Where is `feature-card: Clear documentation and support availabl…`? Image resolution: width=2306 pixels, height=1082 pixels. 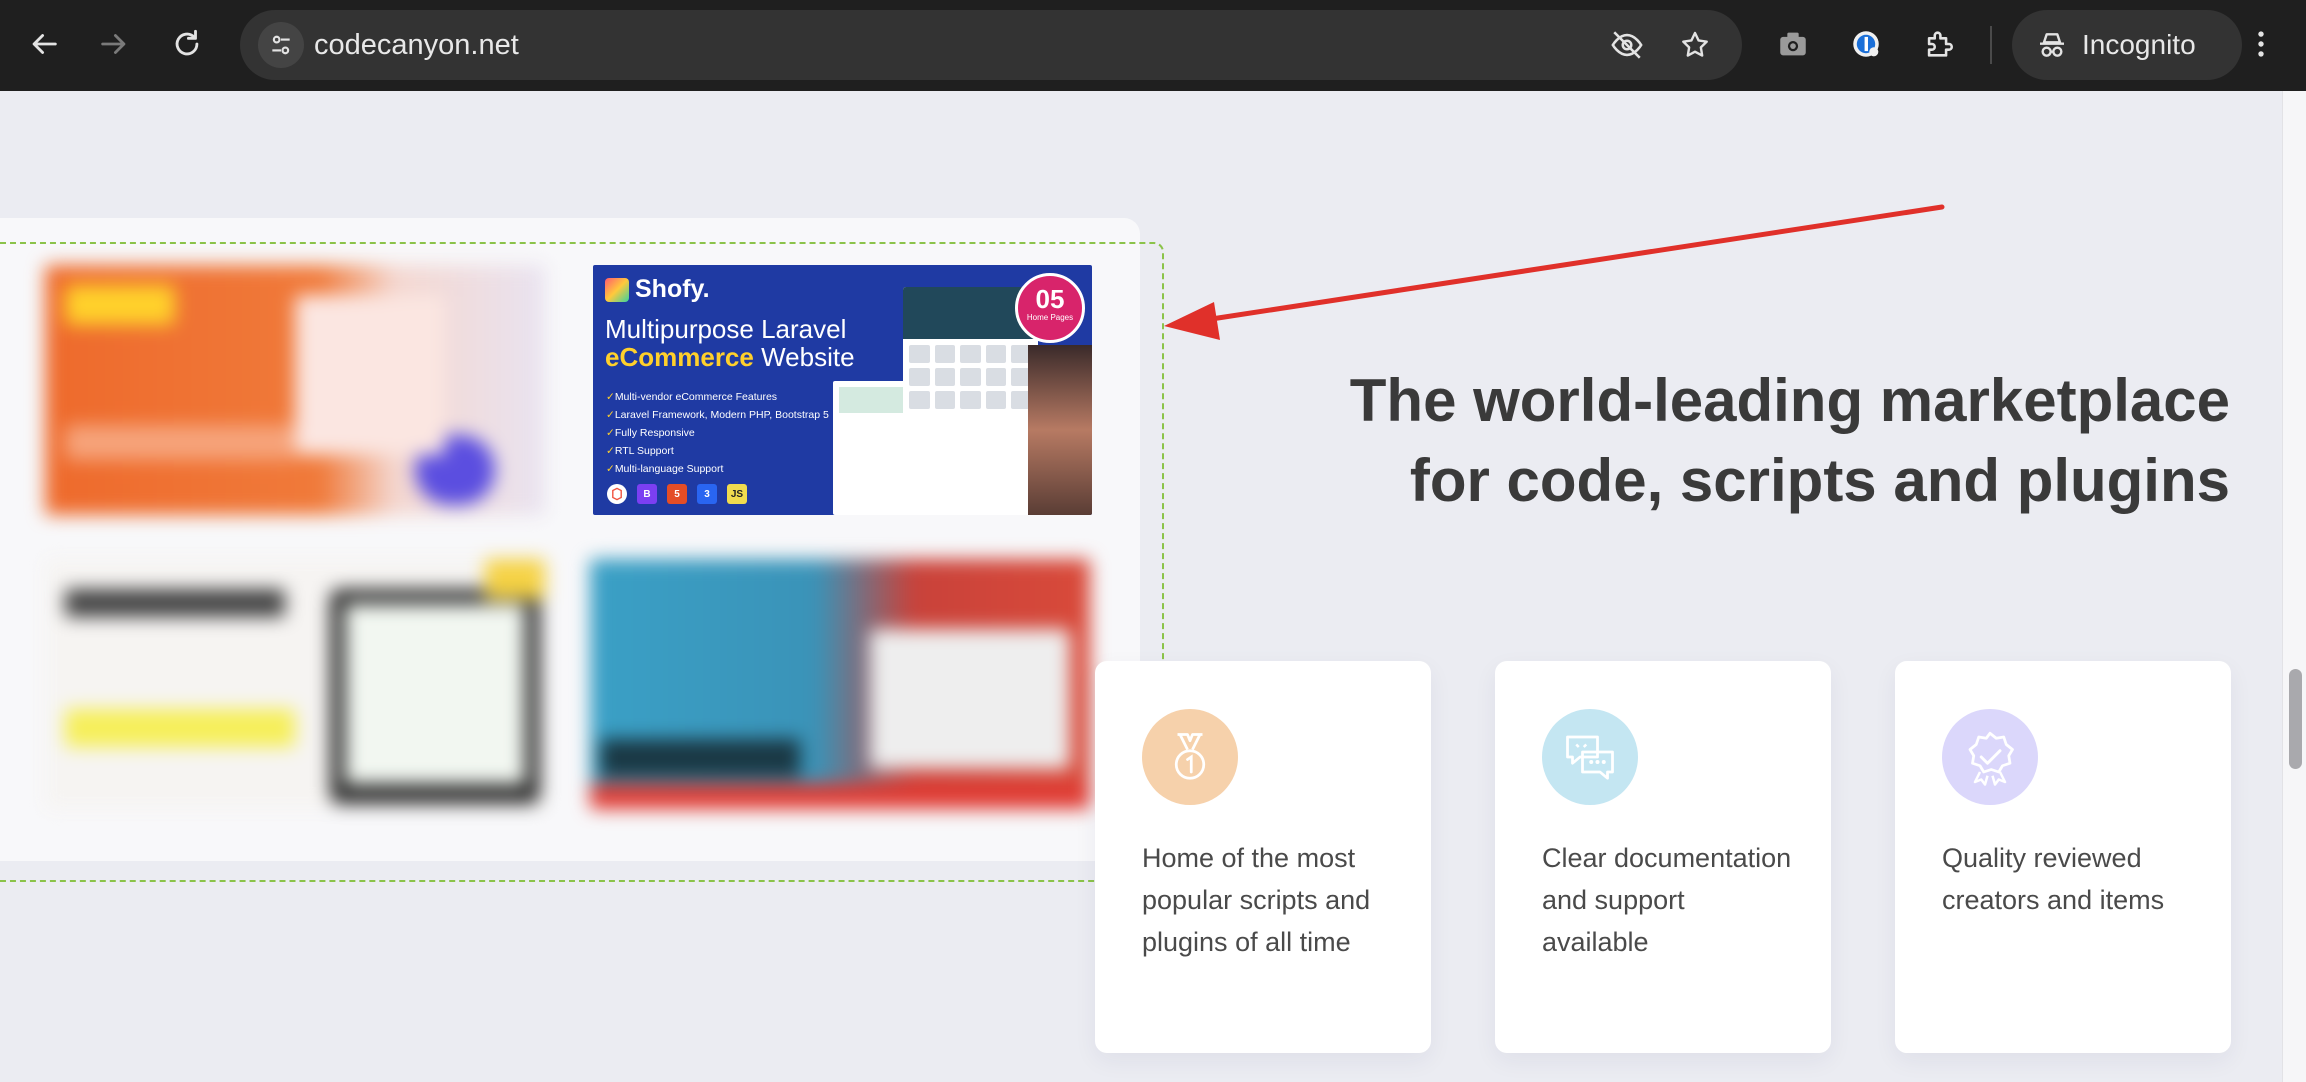
feature-card: Clear documentation and support availabl… is located at coordinates (1663, 857).